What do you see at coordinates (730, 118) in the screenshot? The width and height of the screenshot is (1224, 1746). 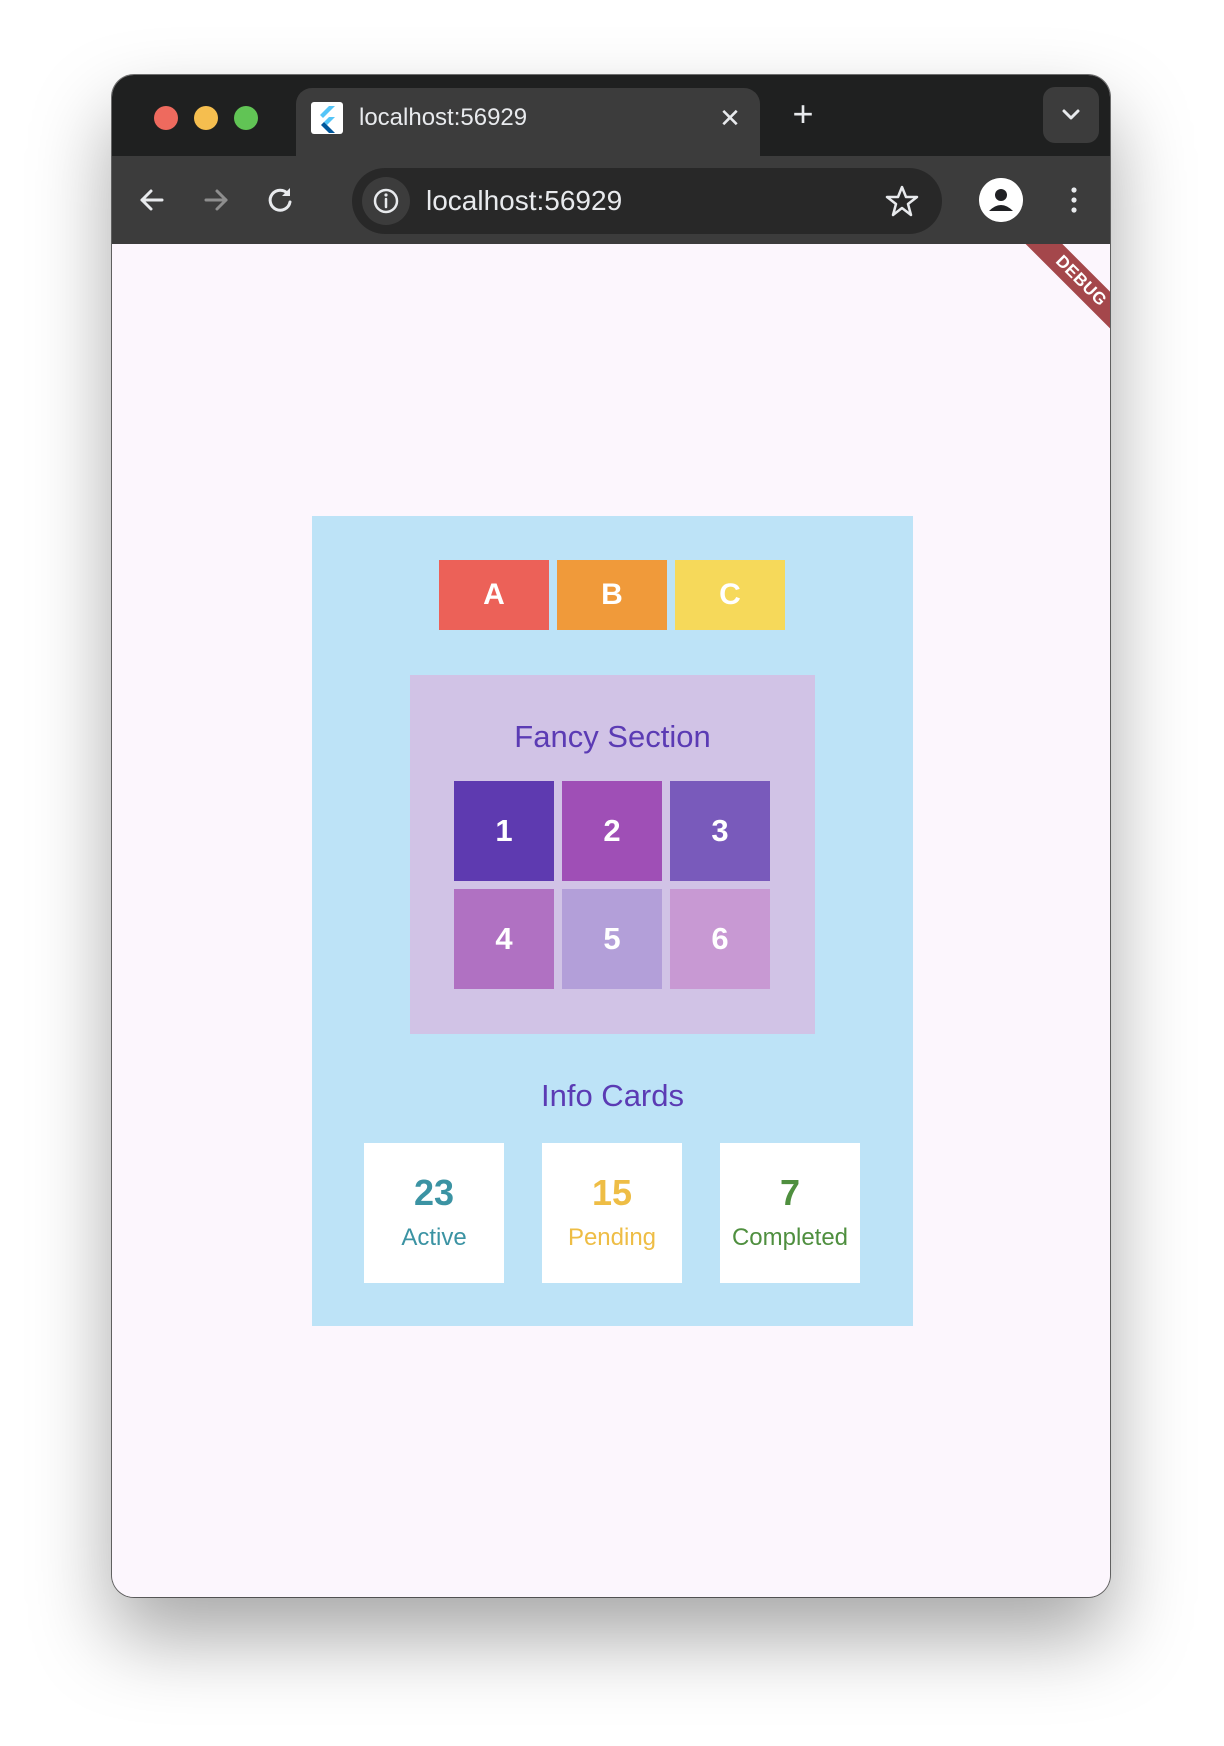 I see `tab-close-icon: ✕` at bounding box center [730, 118].